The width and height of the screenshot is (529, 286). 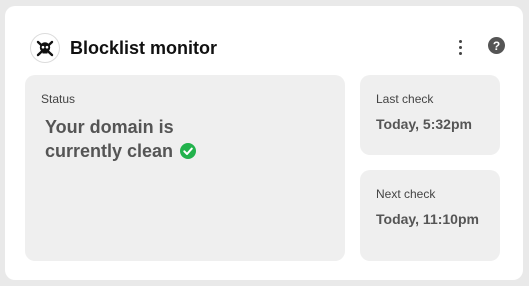 What do you see at coordinates (109, 139) in the screenshot?
I see `status-value: Your domain is currently clean` at bounding box center [109, 139].